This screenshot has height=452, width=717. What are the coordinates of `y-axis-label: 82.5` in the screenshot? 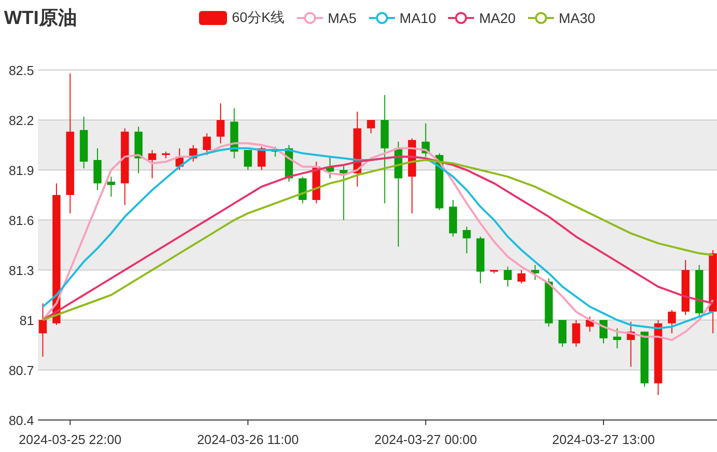 It's located at (21, 70).